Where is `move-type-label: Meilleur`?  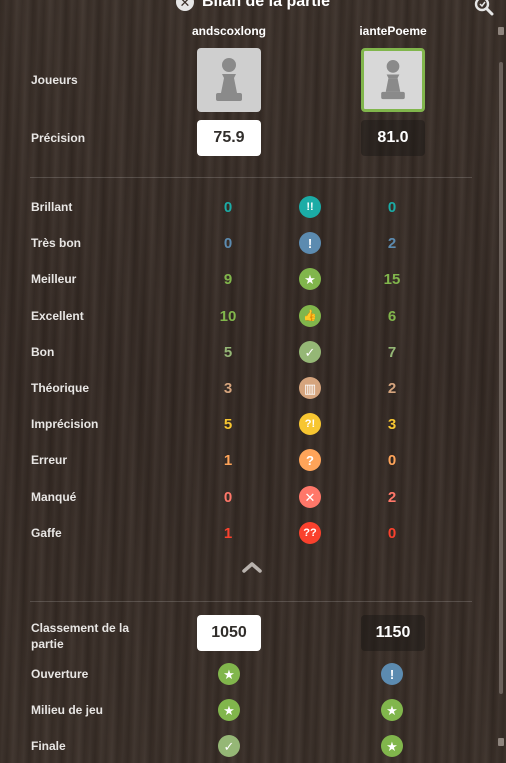
move-type-label: Meilleur is located at coordinates (54, 279).